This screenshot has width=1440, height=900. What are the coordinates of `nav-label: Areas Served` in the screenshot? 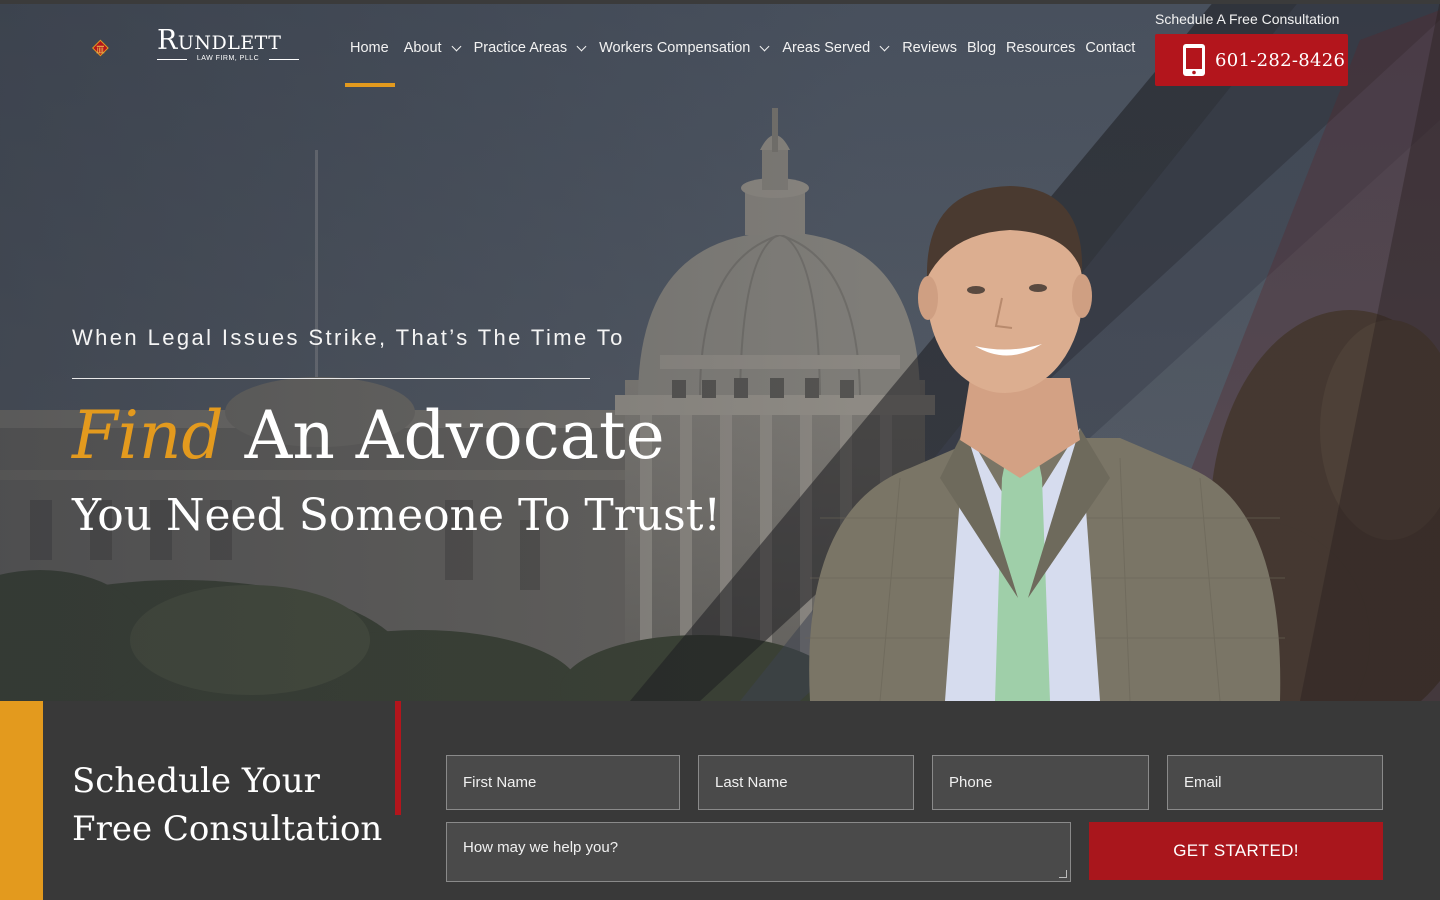 It's located at (826, 48).